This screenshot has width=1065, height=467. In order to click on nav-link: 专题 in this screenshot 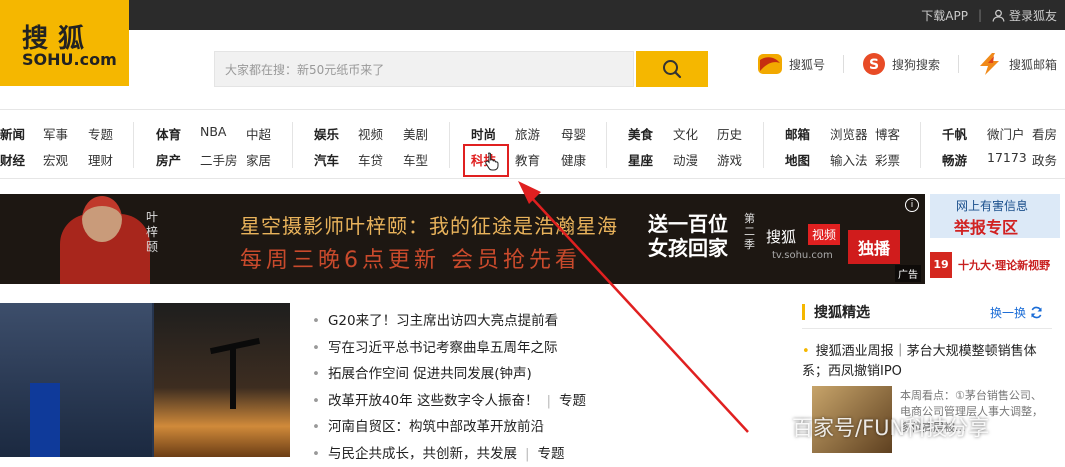, I will do `click(100, 133)`.